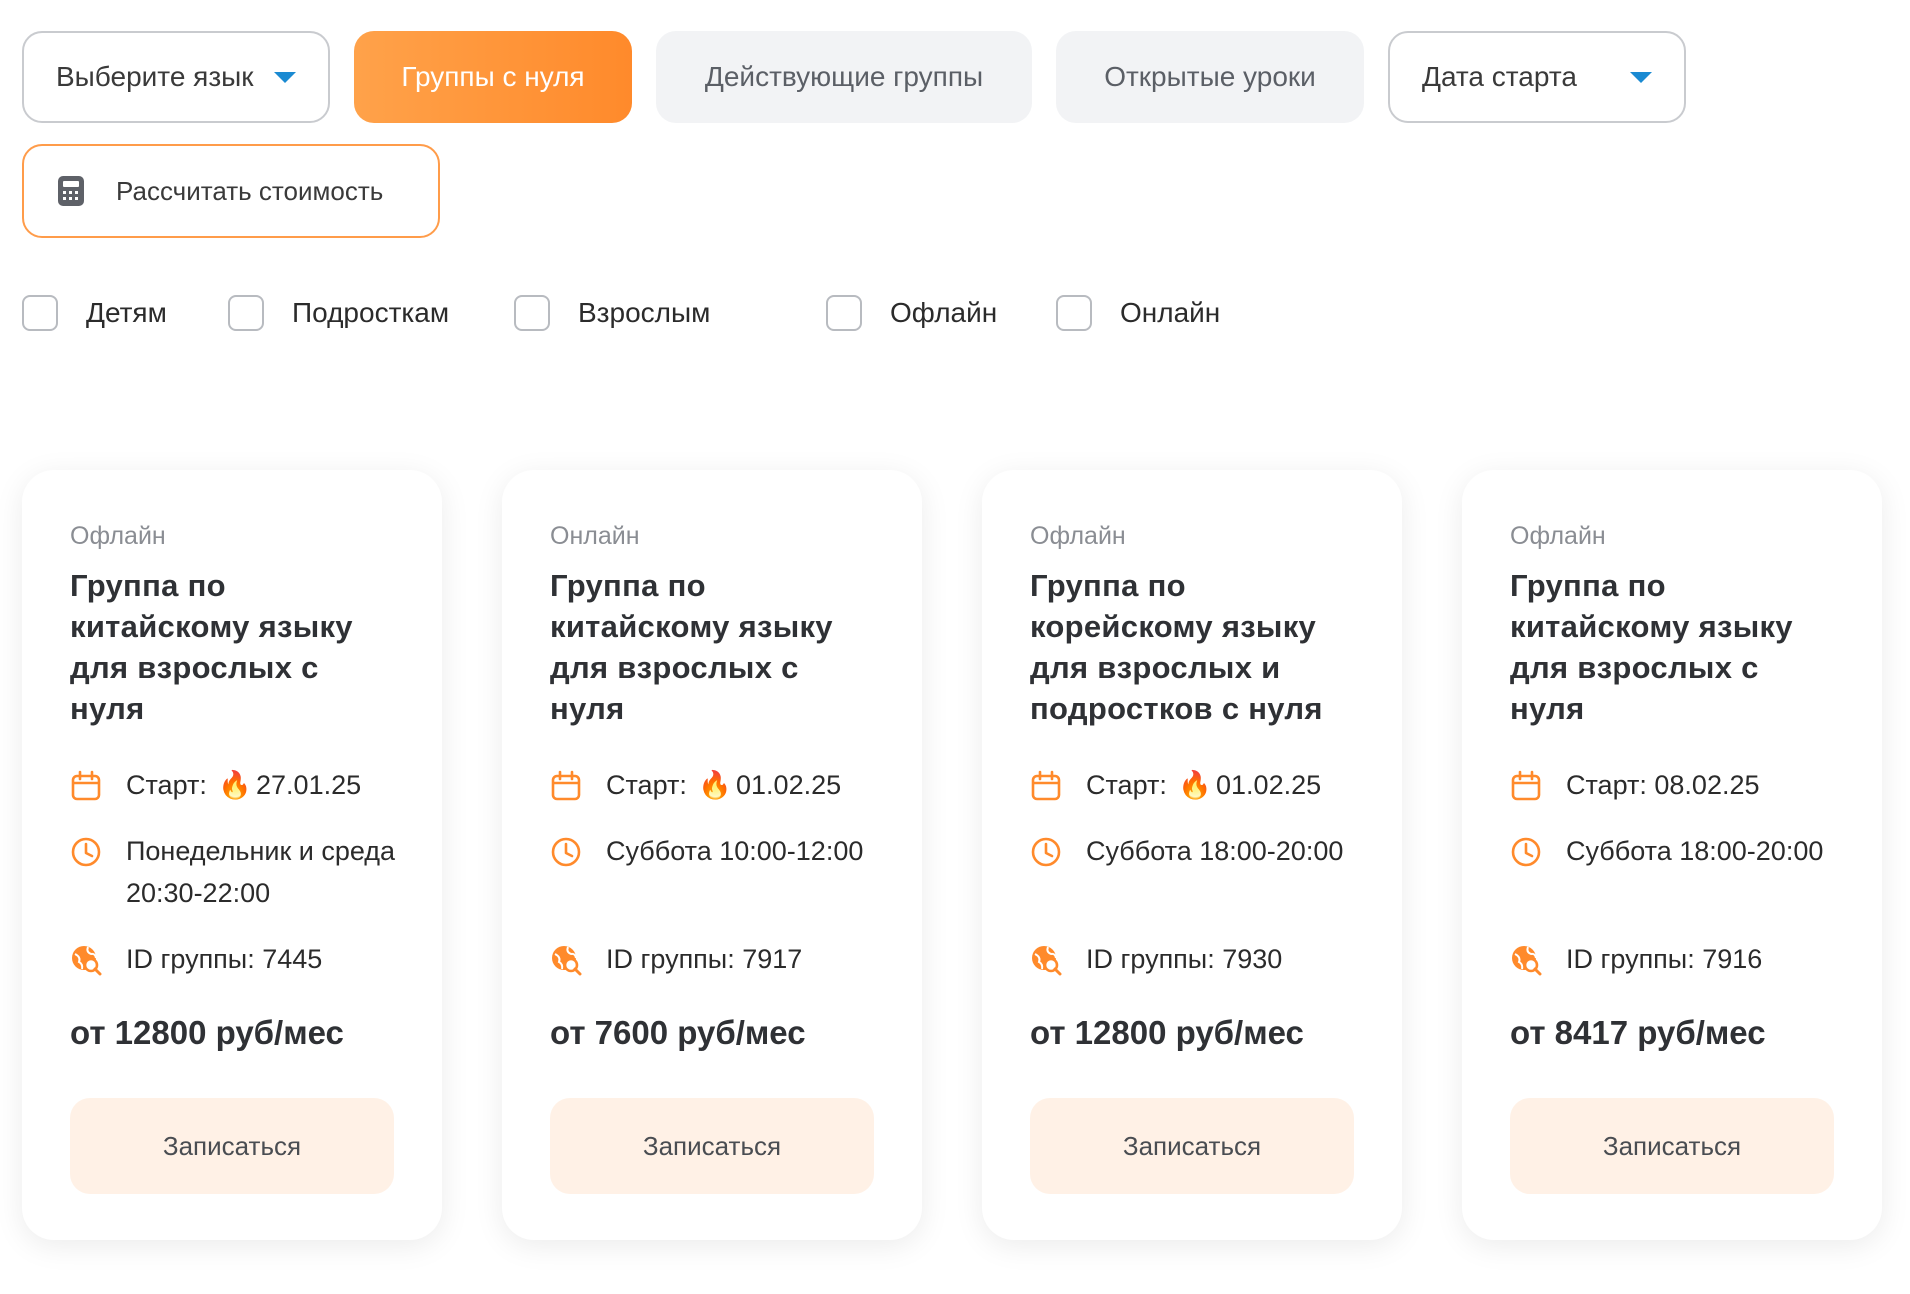  Describe the element at coordinates (1707, 785) in the screenshot. I see `start-date: 08.02.25` at that location.